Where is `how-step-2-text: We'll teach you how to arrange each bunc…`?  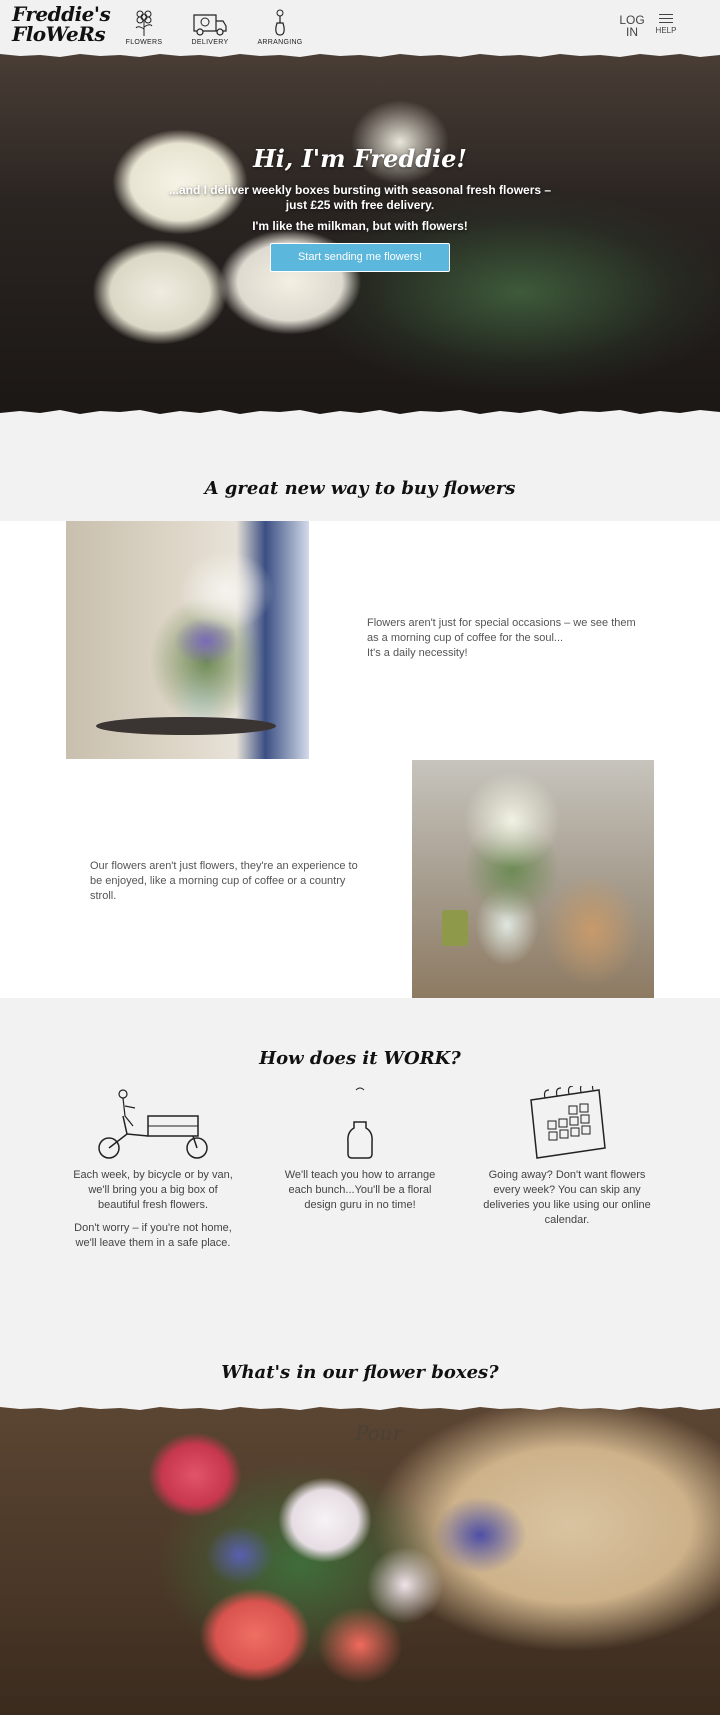 how-step-2-text: We'll teach you how to arrange each bunc… is located at coordinates (360, 1190).